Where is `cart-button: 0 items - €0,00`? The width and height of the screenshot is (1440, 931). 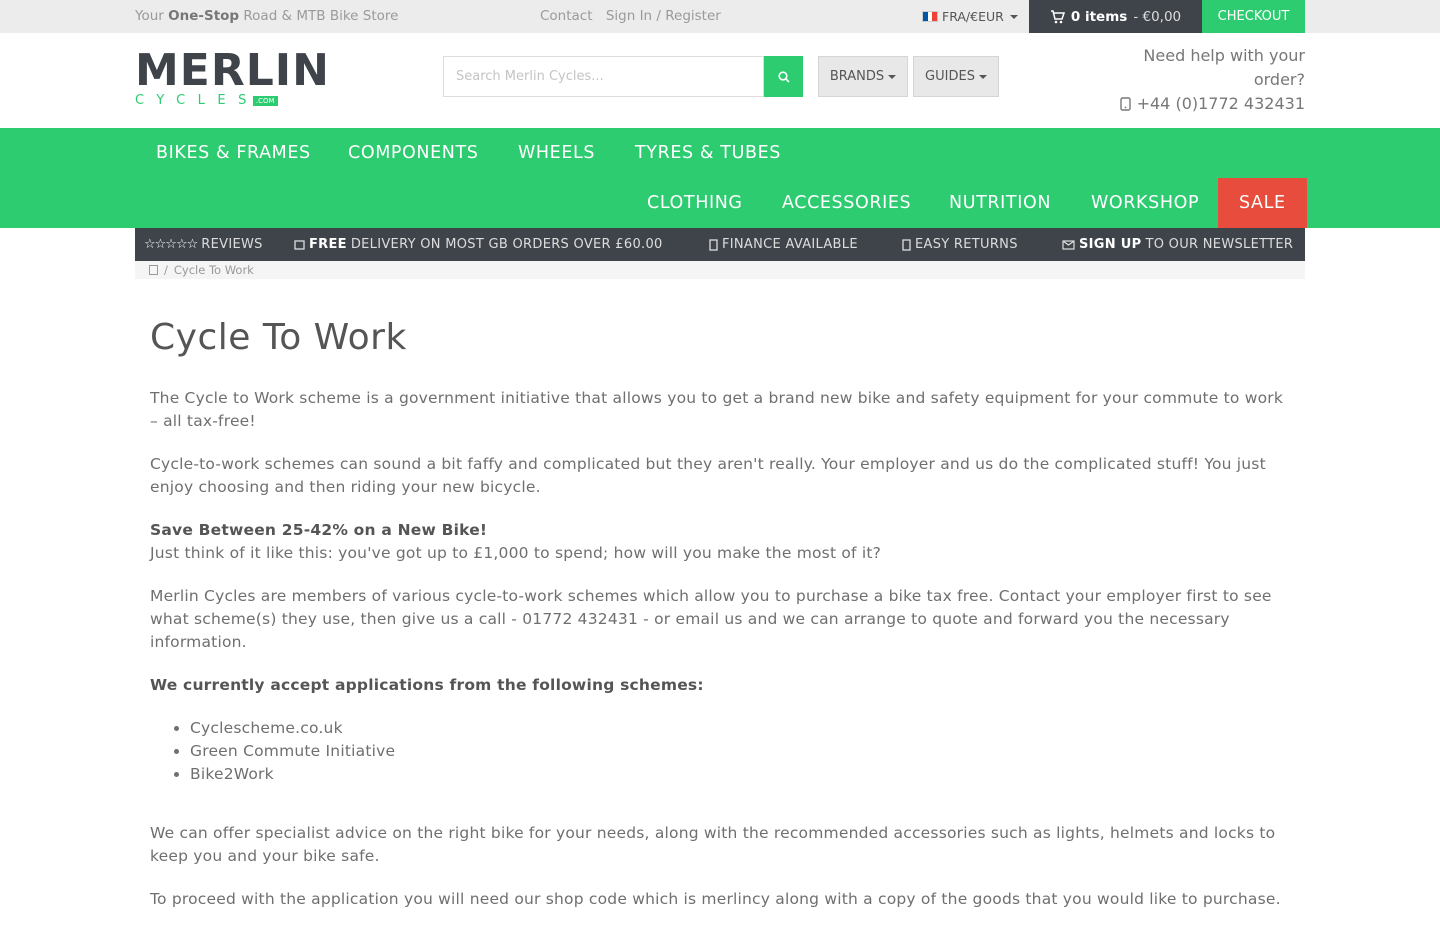 cart-button: 0 items - €0,00 is located at coordinates (1115, 16).